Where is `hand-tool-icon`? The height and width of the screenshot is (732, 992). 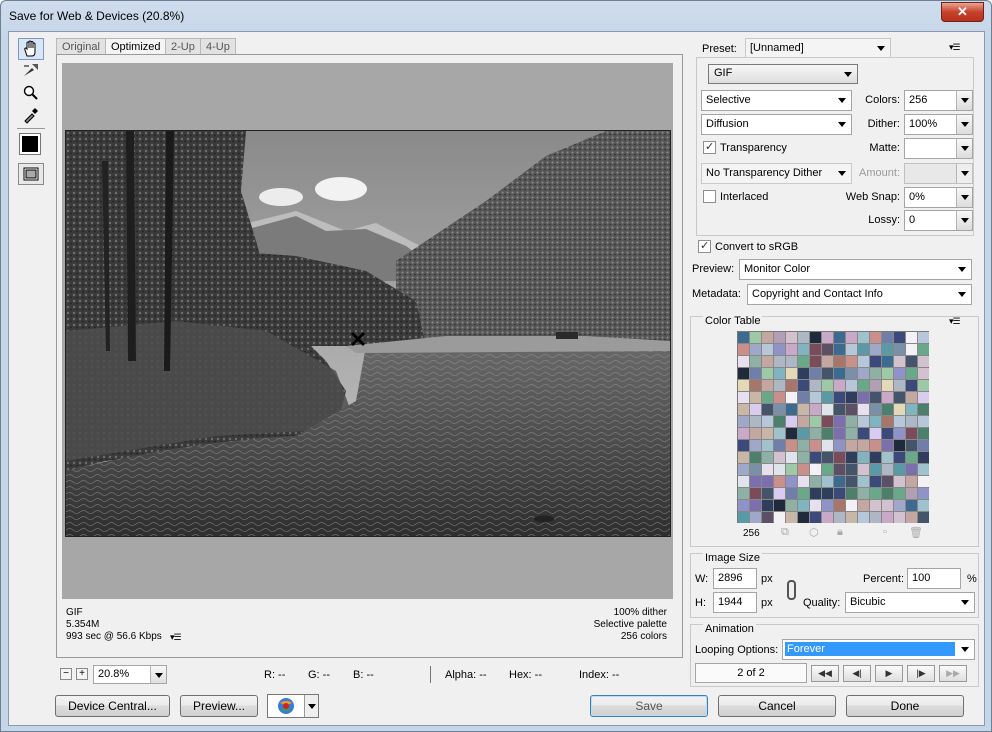
hand-tool-icon is located at coordinates (31, 49).